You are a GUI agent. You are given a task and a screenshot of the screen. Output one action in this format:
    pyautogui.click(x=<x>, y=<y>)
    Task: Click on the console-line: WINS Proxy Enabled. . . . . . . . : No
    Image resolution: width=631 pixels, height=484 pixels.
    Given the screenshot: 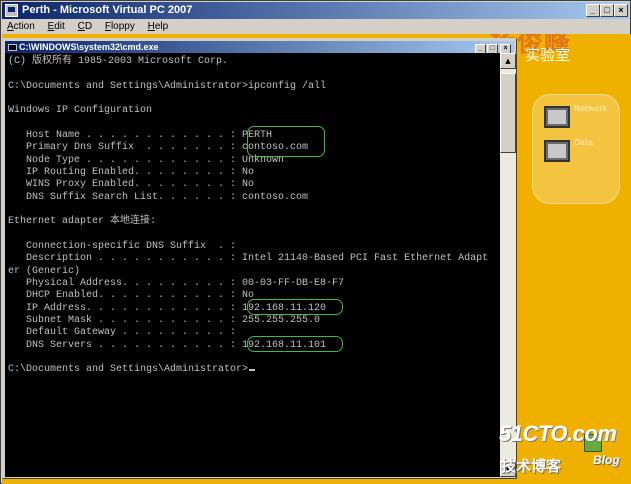 What is the action you would take?
    pyautogui.click(x=131, y=184)
    